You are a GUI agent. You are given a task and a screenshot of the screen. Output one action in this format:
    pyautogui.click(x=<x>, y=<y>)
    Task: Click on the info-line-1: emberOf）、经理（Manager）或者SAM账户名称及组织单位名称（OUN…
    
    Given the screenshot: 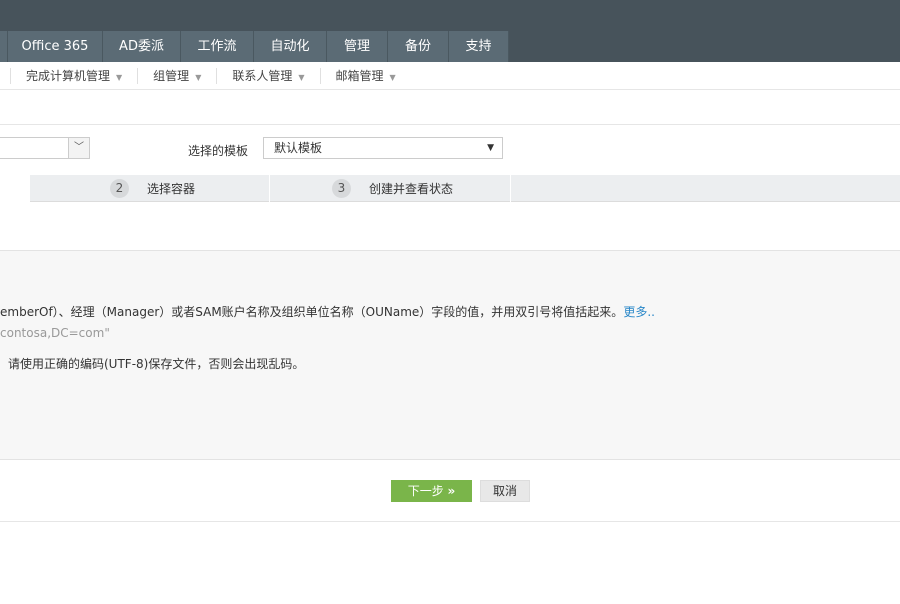 What is the action you would take?
    pyautogui.click(x=327, y=311)
    